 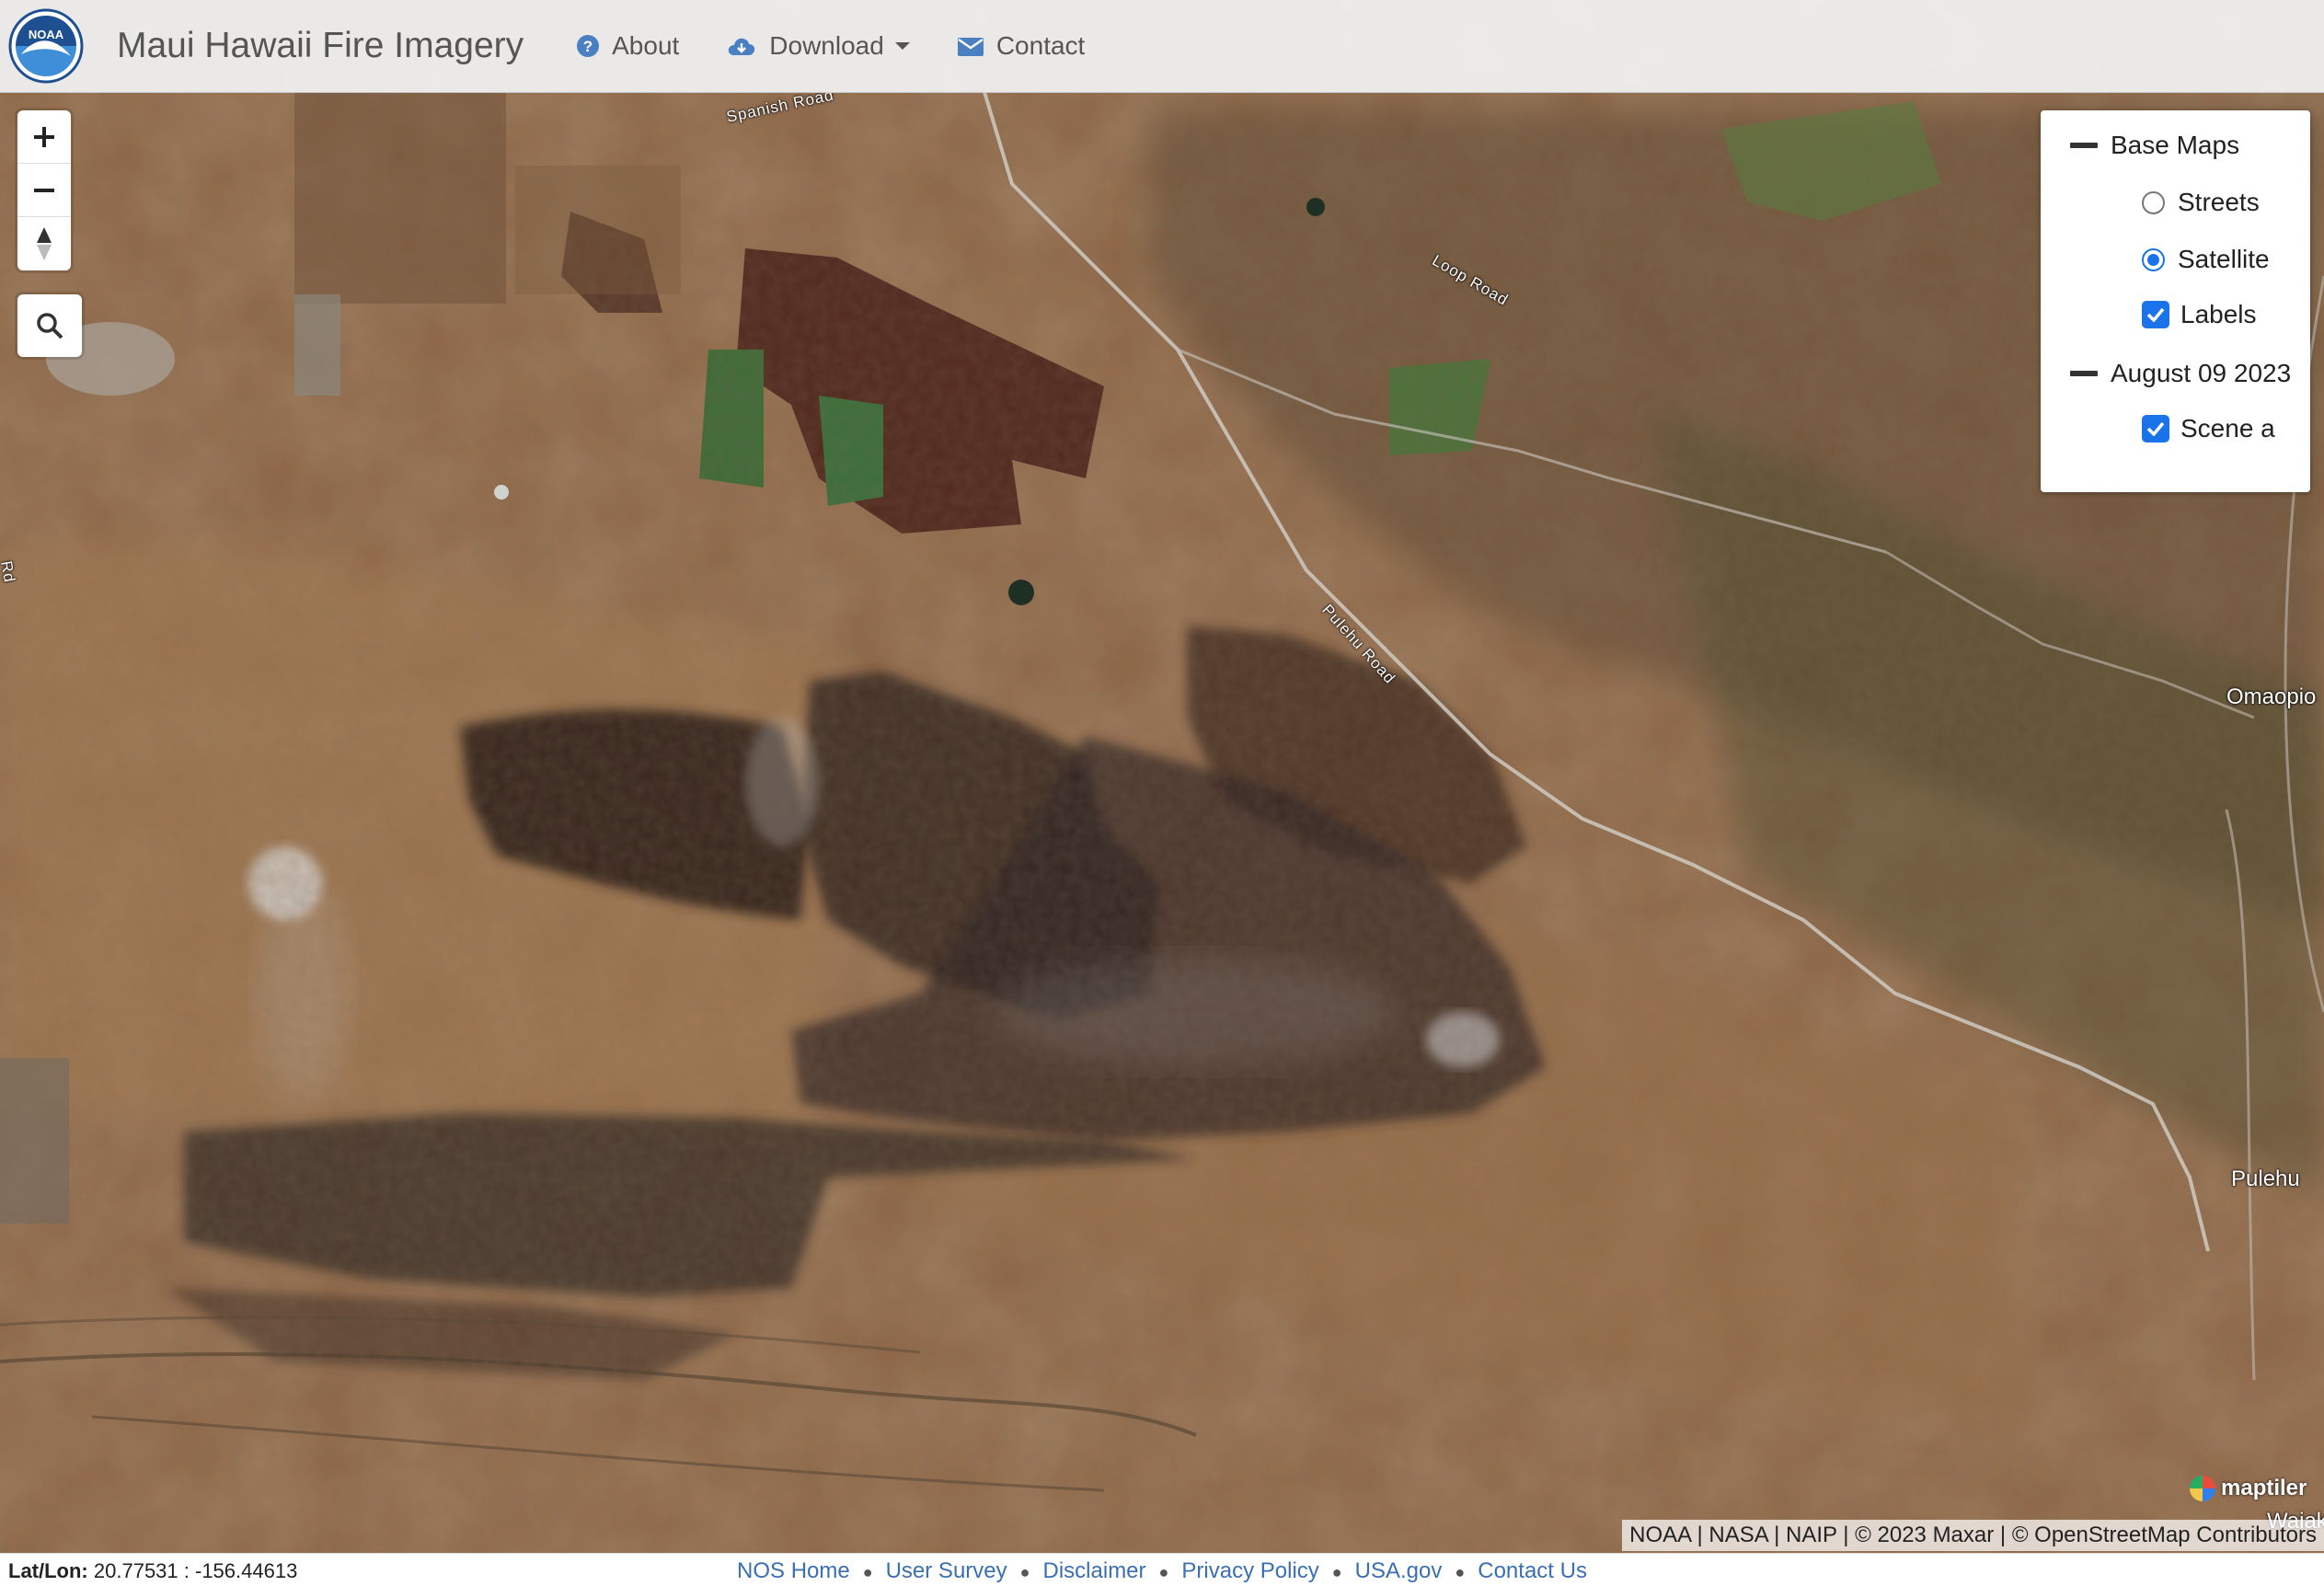 What do you see at coordinates (2175, 145) in the screenshot?
I see `layer-group-label: Base Maps` at bounding box center [2175, 145].